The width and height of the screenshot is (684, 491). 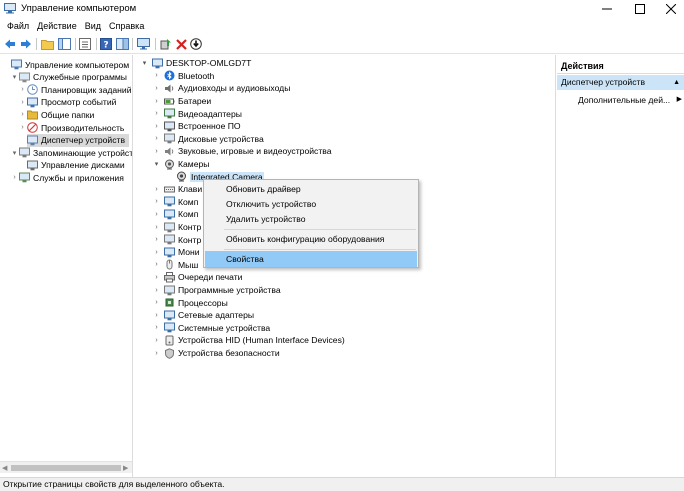 What do you see at coordinates (64, 44) in the screenshot?
I see `show-hide-tree-button` at bounding box center [64, 44].